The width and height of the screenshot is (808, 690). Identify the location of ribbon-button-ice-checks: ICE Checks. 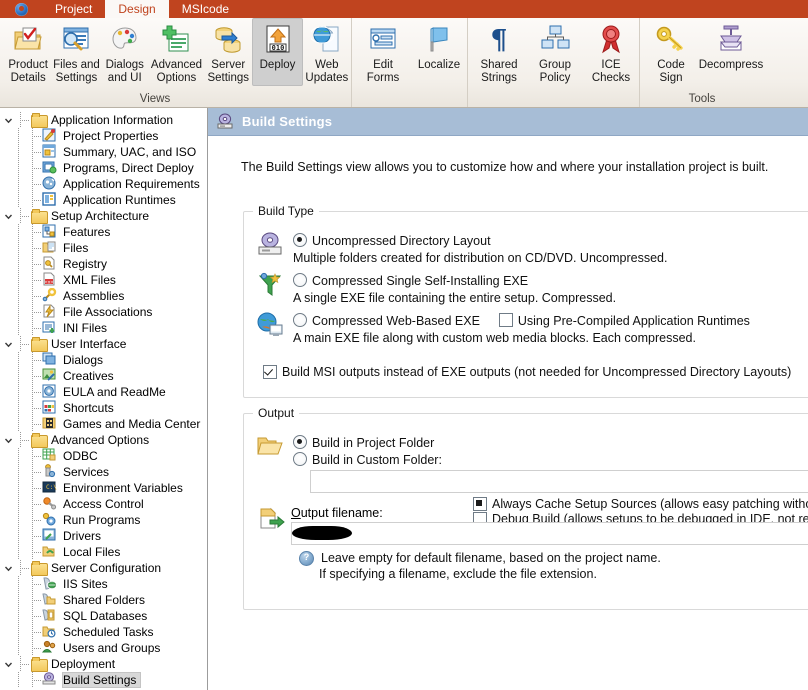
(611, 51).